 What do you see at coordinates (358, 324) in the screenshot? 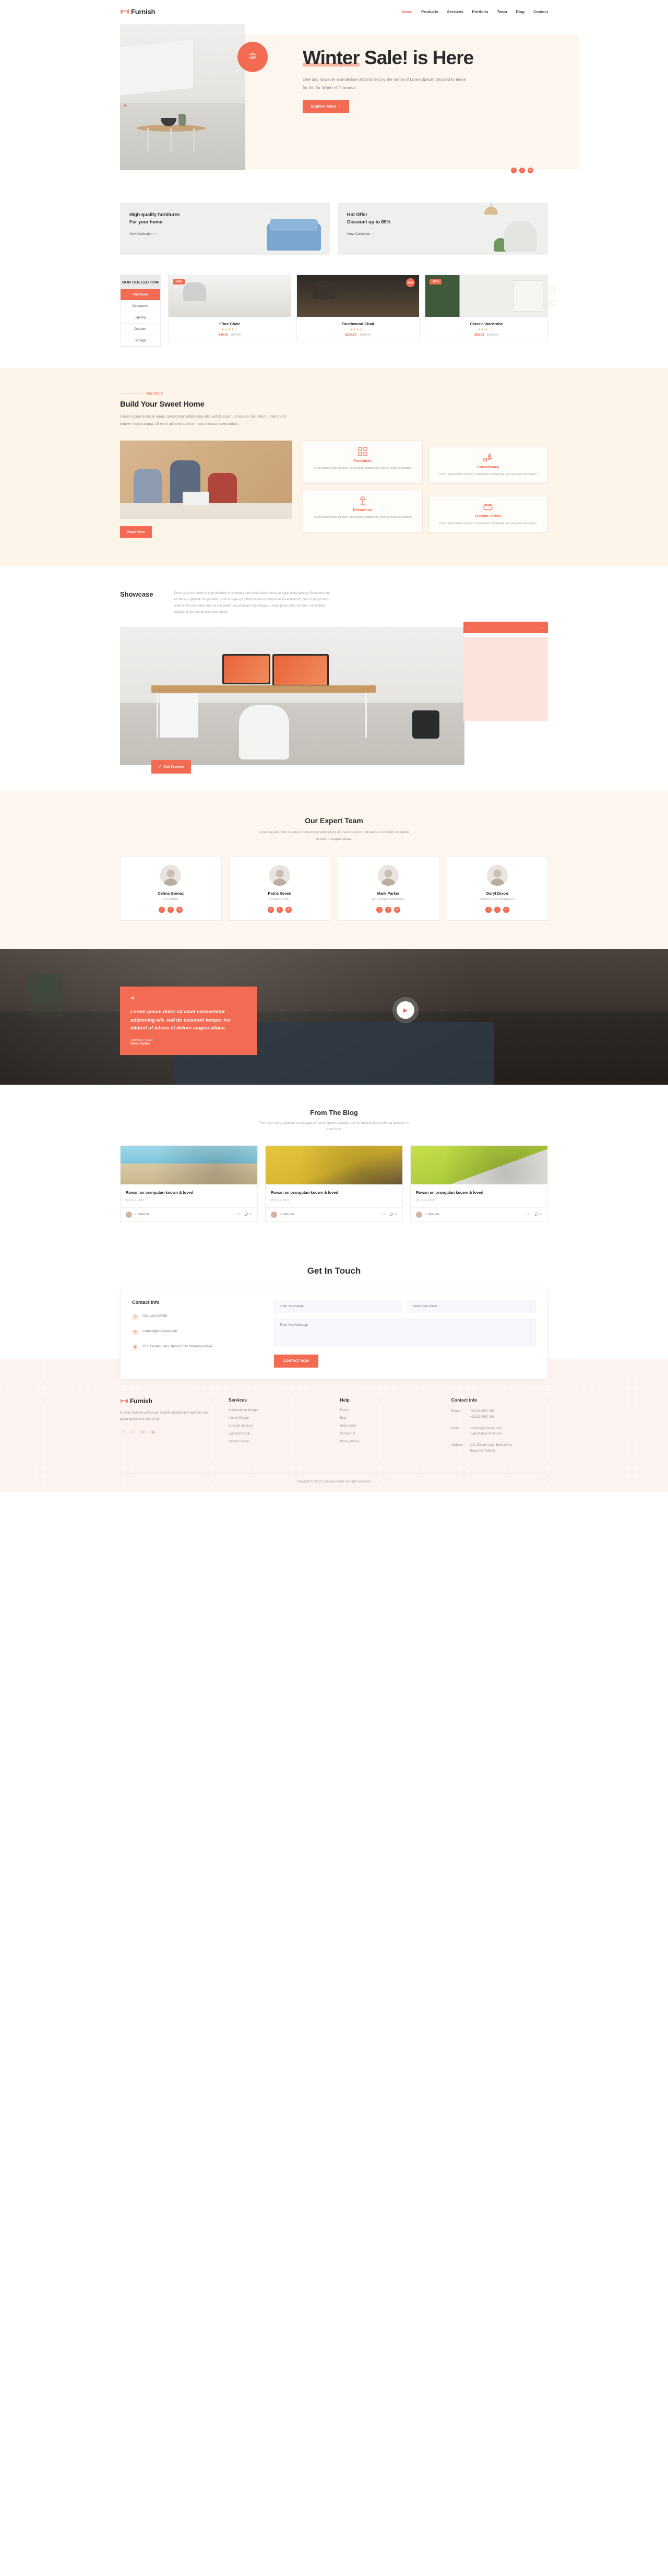
I see `product-name: Touchwood Chair` at bounding box center [358, 324].